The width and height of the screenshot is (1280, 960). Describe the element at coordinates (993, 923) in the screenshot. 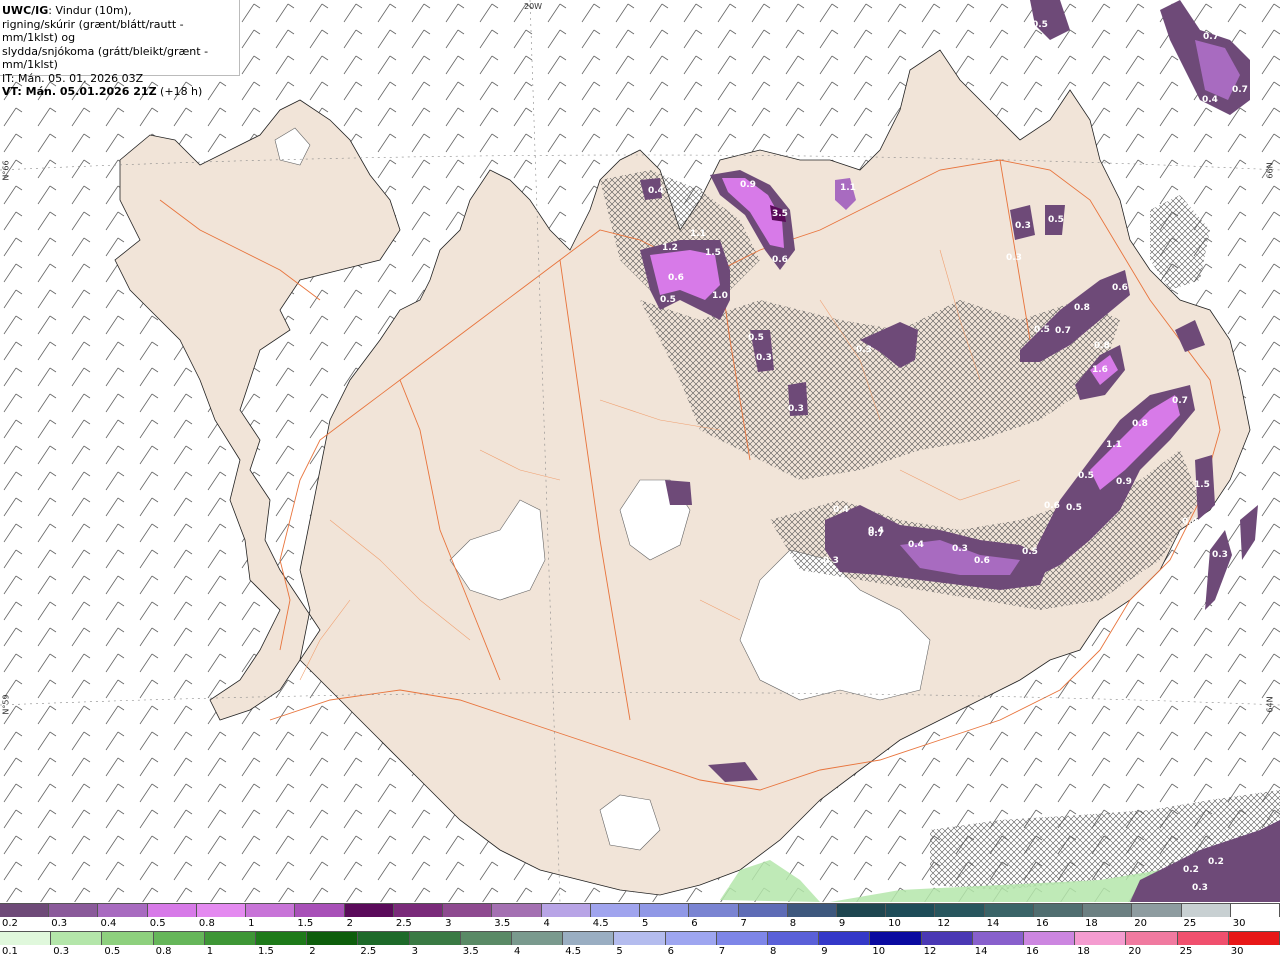

I see `snow-legend-label: 14` at that location.